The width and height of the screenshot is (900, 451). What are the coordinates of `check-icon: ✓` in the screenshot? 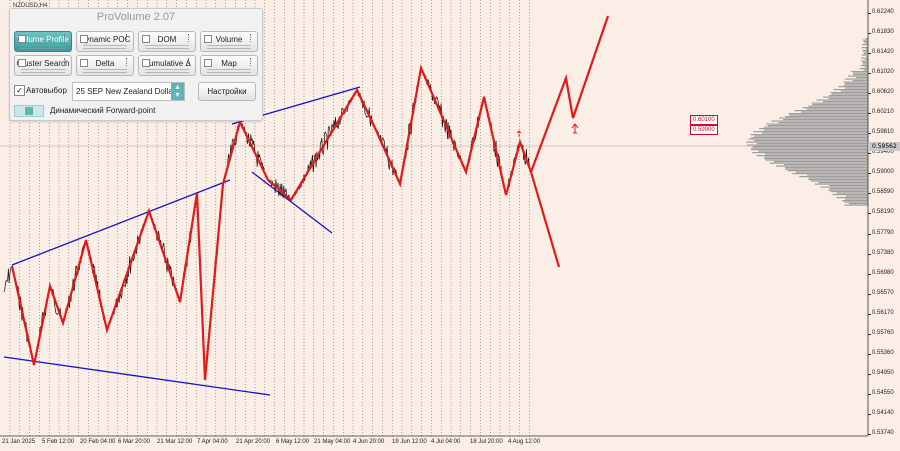 It's located at (19, 90).